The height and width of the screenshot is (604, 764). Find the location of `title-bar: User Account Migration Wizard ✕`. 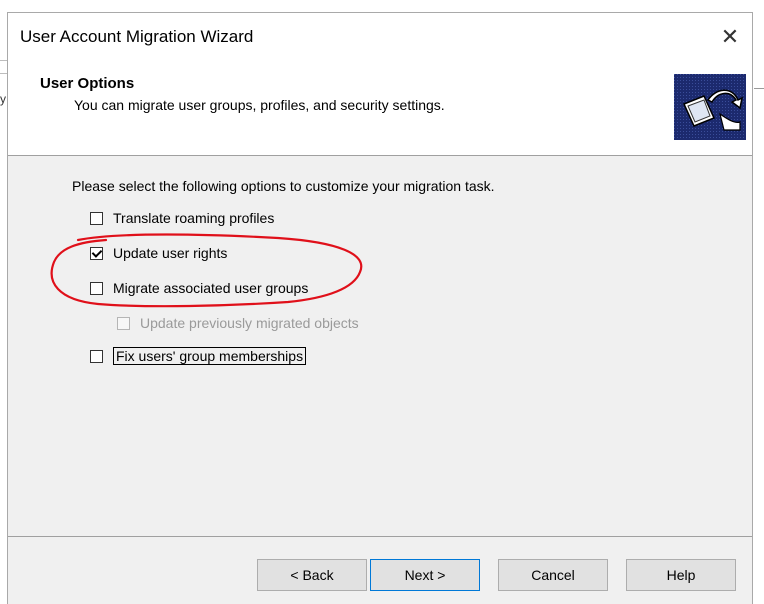

title-bar: User Account Migration Wizard ✕ is located at coordinates (380, 36).